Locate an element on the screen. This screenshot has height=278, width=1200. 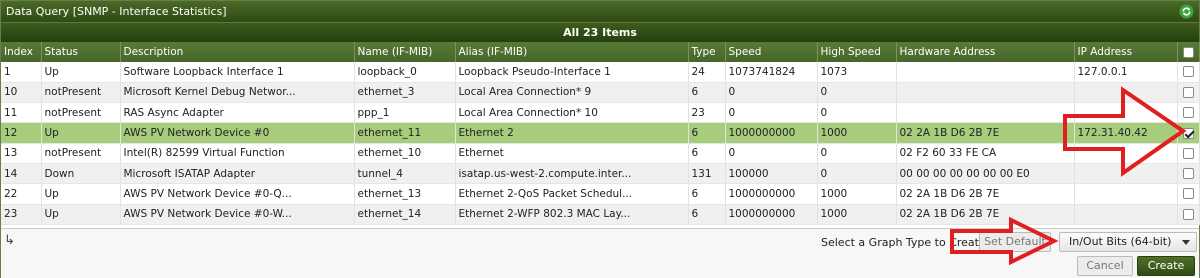
col-ip-address: IP Address is located at coordinates (1126, 52).